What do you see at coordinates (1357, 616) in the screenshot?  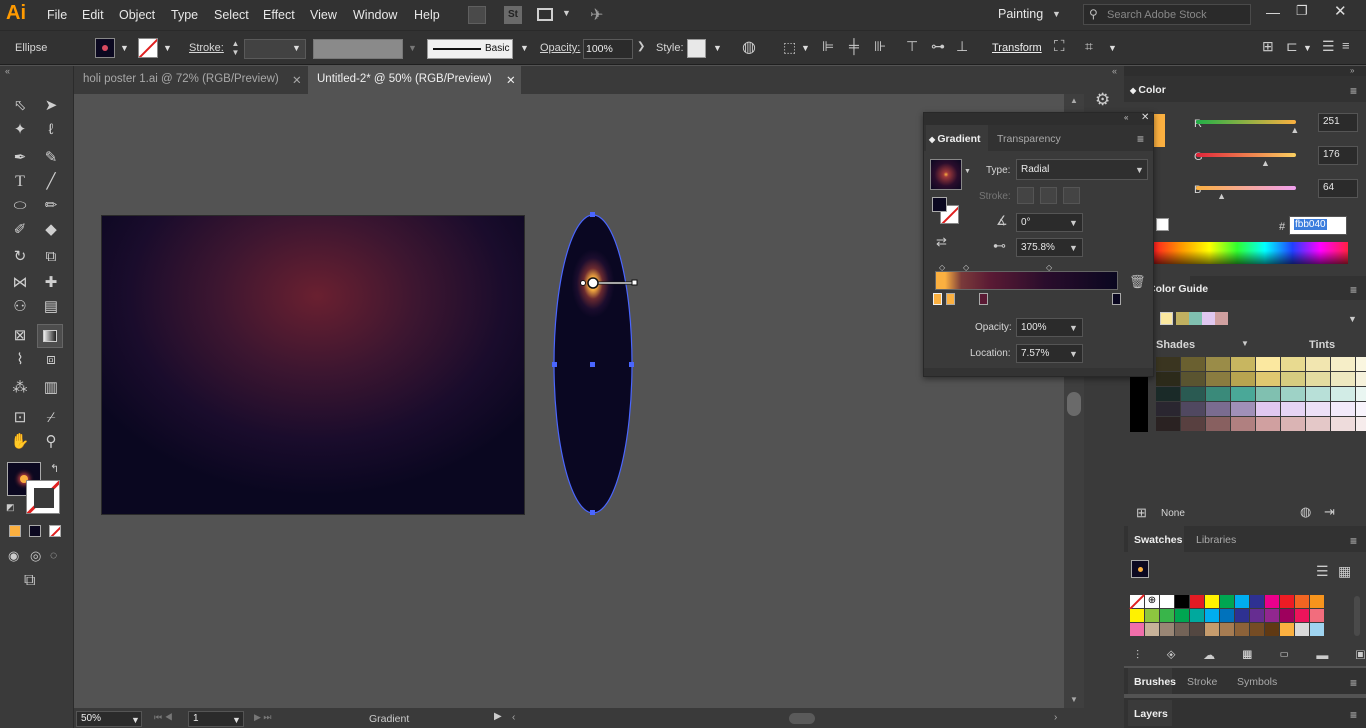 I see `swatch-scrollbar` at bounding box center [1357, 616].